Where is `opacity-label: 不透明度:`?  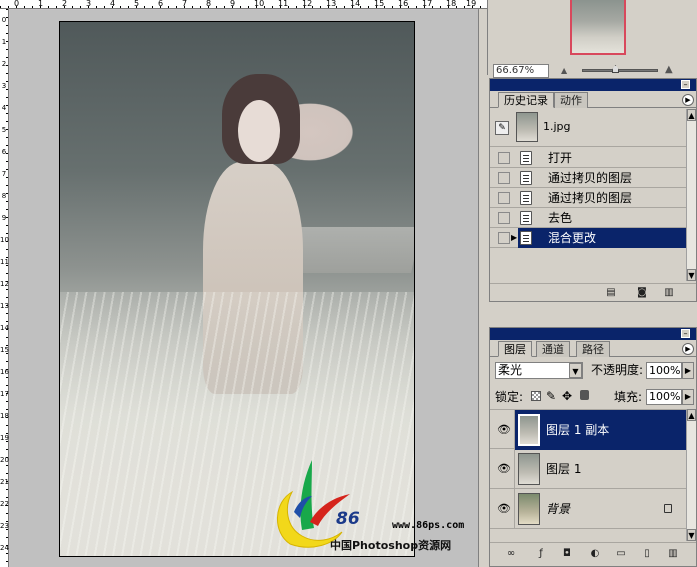 opacity-label: 不透明度: is located at coordinates (617, 370).